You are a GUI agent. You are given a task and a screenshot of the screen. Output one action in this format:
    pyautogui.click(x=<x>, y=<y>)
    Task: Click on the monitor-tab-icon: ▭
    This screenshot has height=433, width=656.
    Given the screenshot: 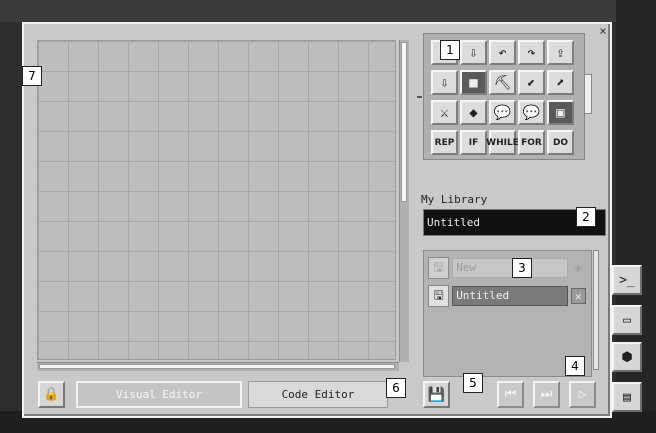 What is the action you would take?
    pyautogui.click(x=627, y=320)
    